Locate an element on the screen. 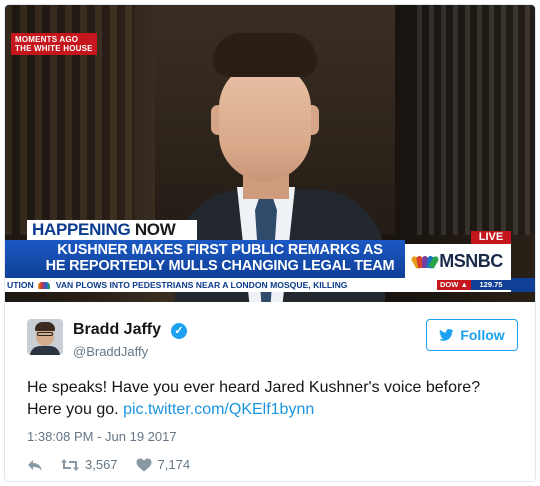 Image resolution: width=540 pixels, height=486 pixels. live-badge: LIVE is located at coordinates (491, 237).